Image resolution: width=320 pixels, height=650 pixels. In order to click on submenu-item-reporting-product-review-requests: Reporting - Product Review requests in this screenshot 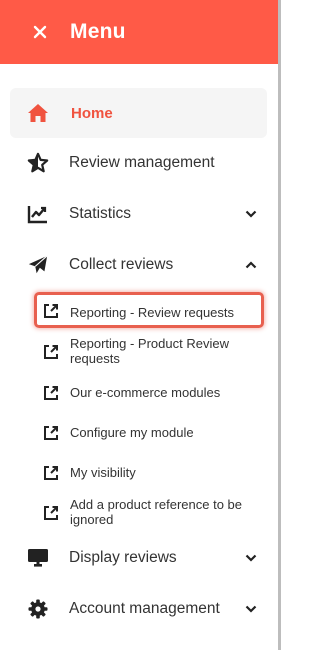, I will do `click(149, 352)`.